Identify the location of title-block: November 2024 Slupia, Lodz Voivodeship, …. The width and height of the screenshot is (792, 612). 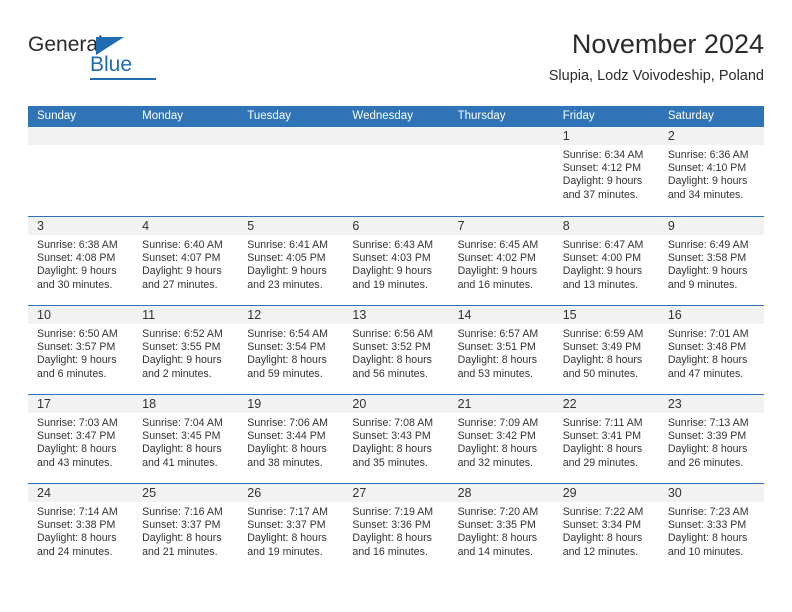
(656, 57).